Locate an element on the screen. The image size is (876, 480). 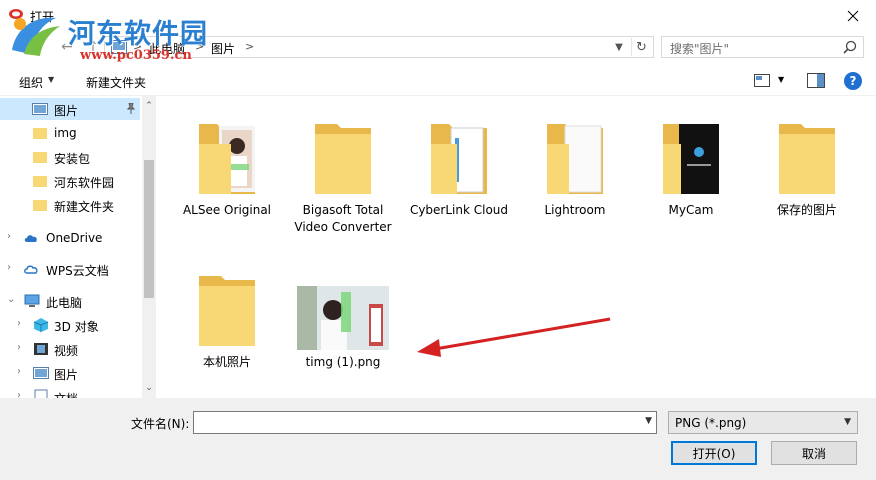
pin-icon is located at coordinates (131, 108).